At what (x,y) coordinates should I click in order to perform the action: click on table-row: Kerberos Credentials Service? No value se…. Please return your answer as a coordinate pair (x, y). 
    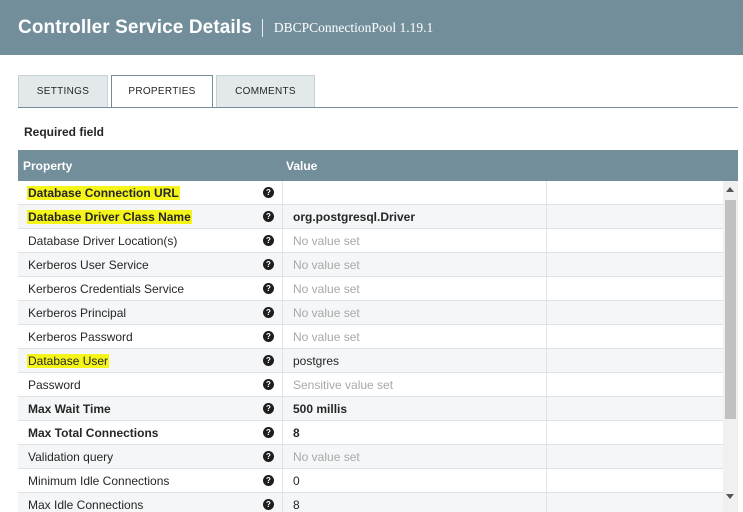
    Looking at the image, I should click on (370, 289).